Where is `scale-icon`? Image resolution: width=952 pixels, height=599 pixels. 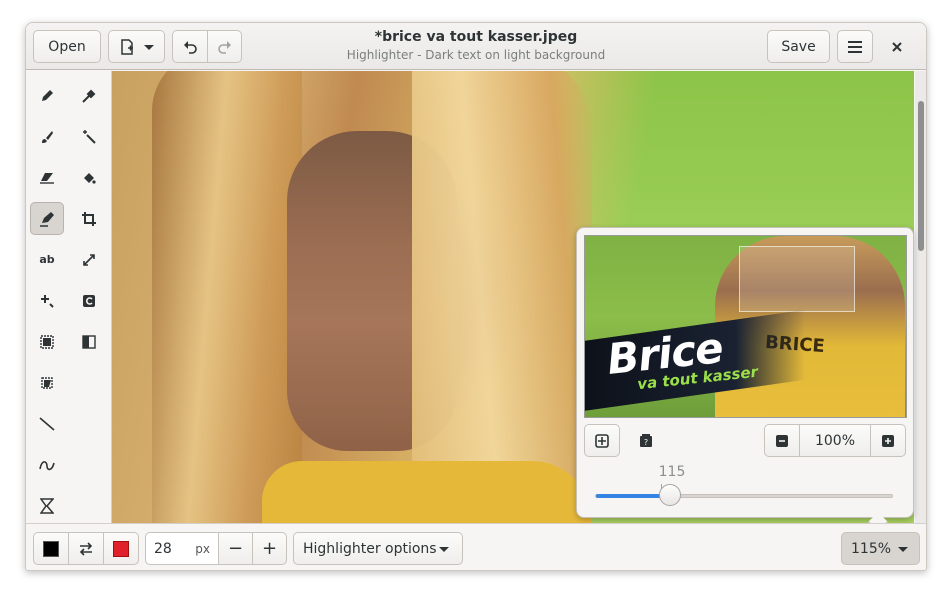
scale-icon is located at coordinates (89, 259).